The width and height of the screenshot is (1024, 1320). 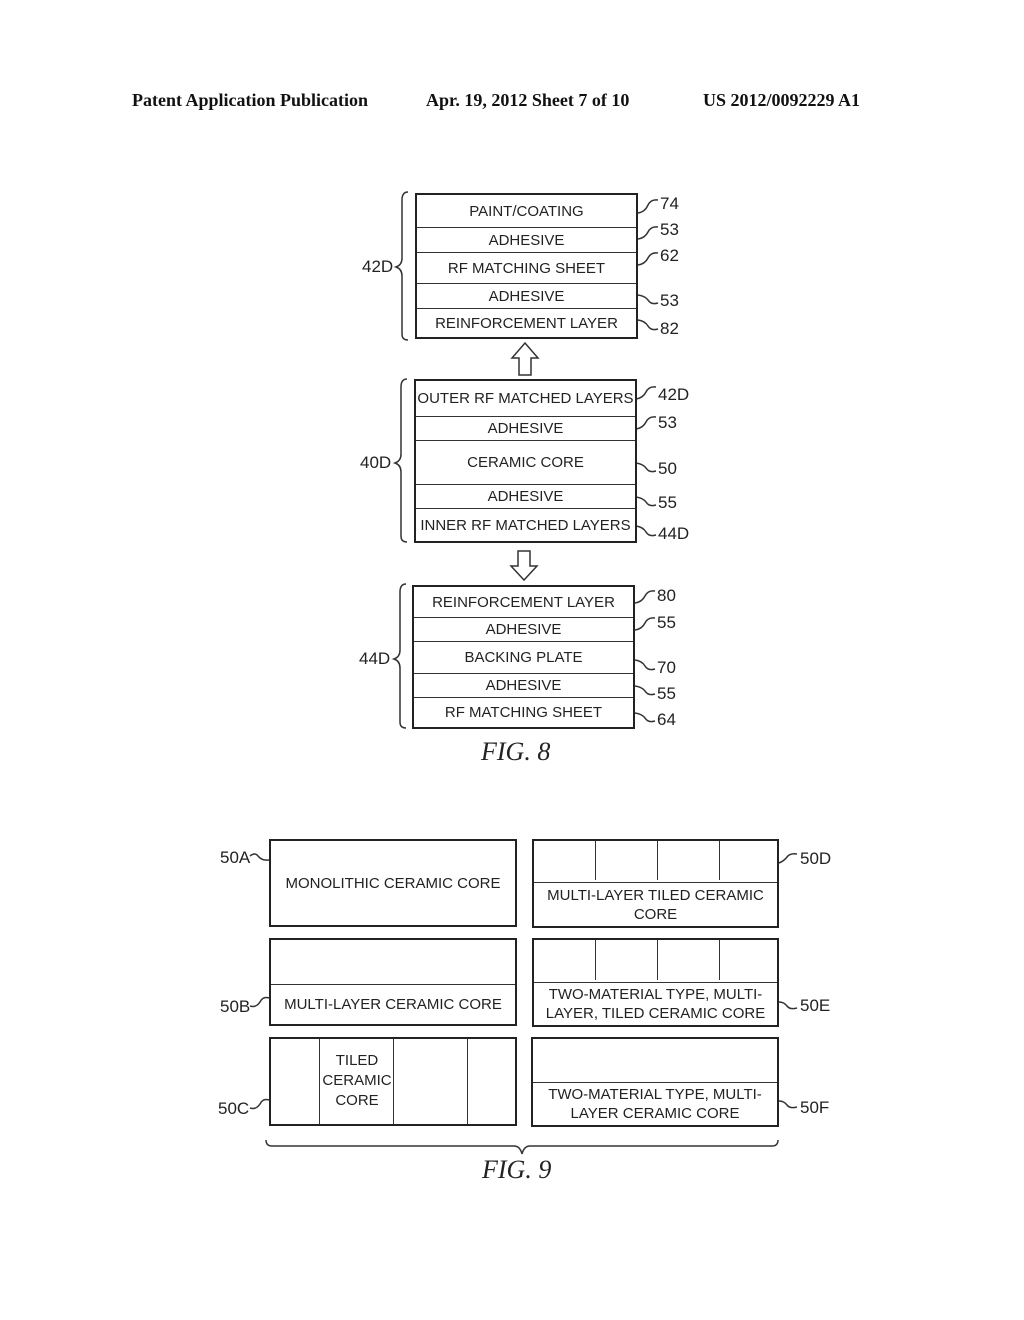 I want to click on layer-backing-plate: BACKING PLATE, so click(x=523, y=657).